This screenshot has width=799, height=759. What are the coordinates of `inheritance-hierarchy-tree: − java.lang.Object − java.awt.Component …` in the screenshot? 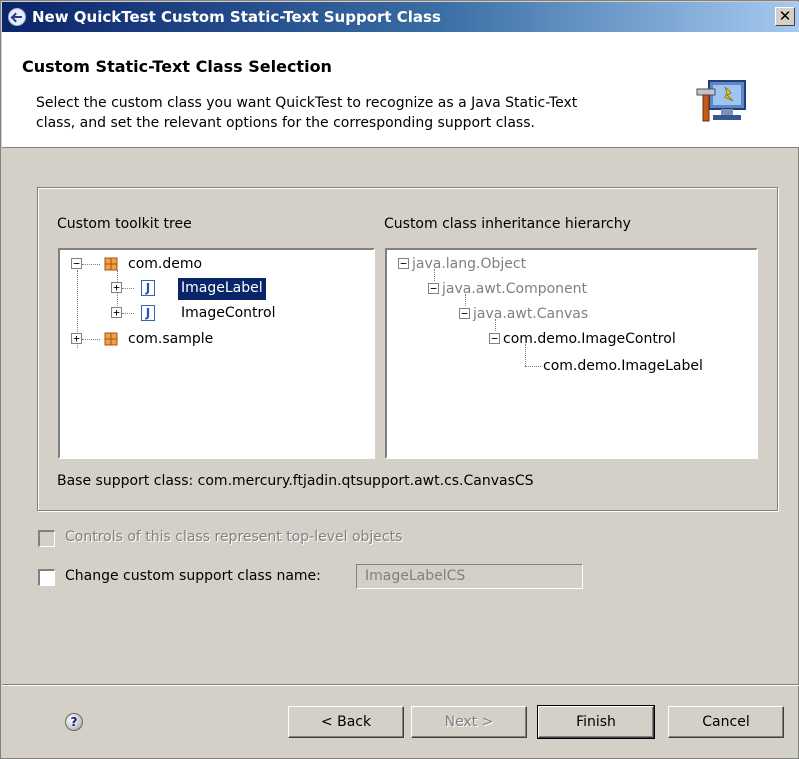 It's located at (571, 353).